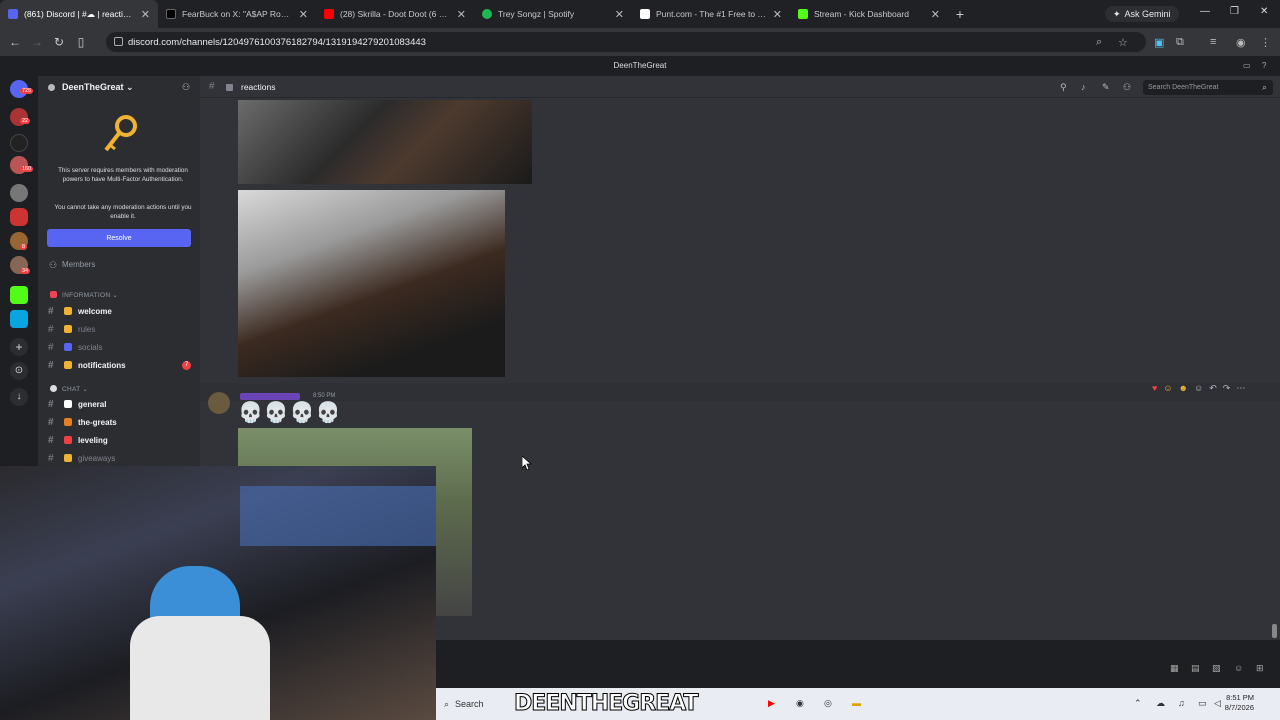  I want to click on maximize-icon: ❐, so click(1234, 11).